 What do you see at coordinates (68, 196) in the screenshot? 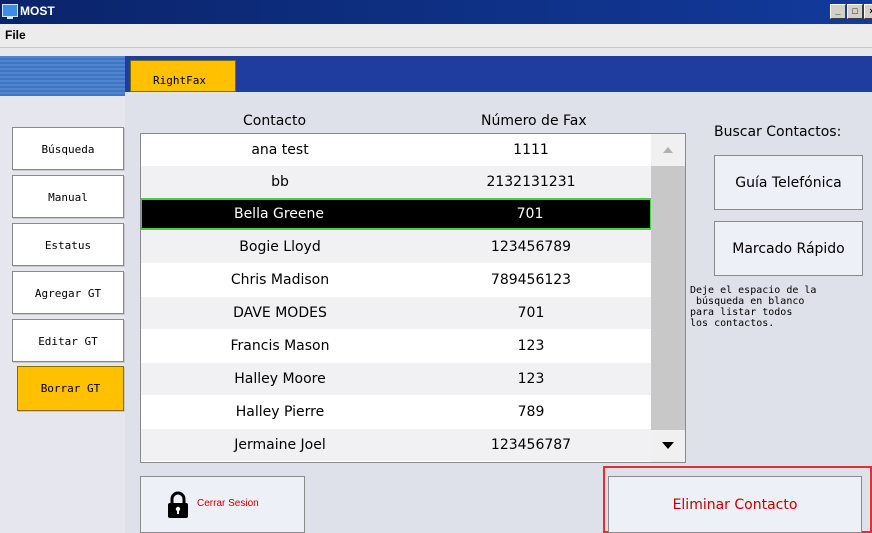
I see `nav-manual-button: Manual` at bounding box center [68, 196].